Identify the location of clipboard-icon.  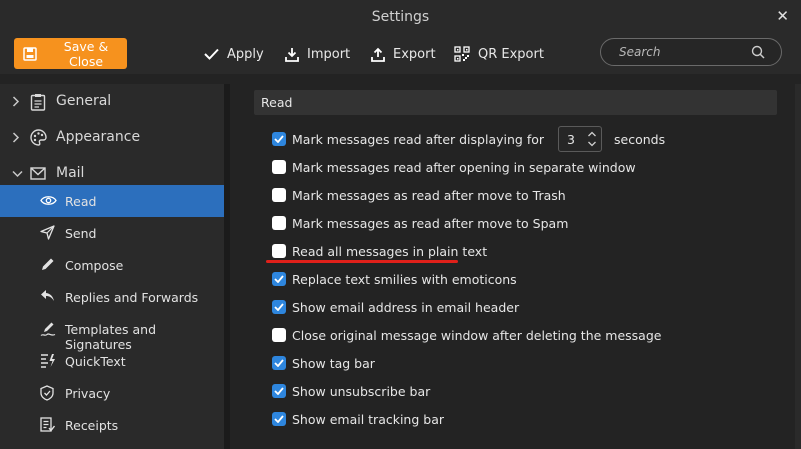
(38, 102).